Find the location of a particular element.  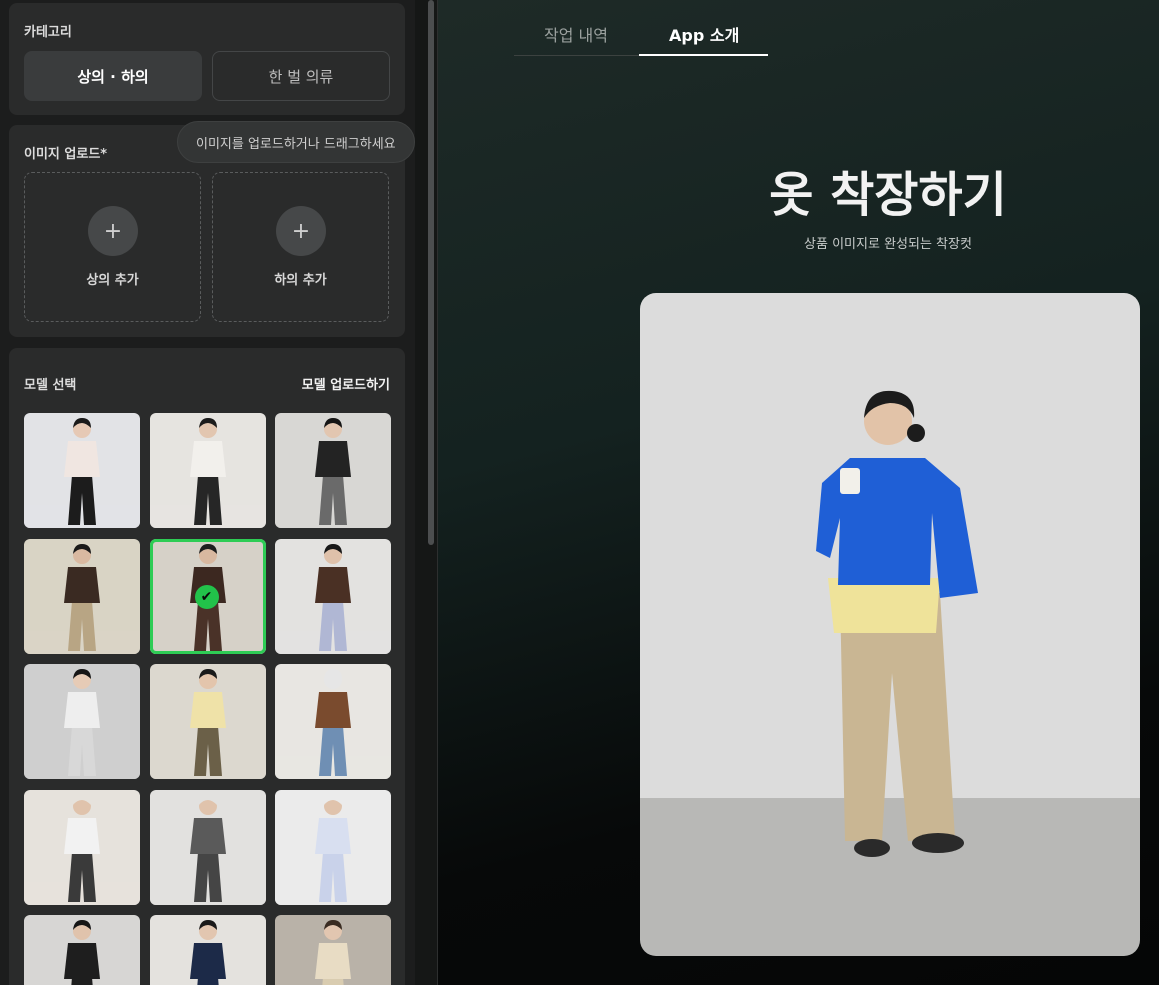

category-top-bottom-button: 상의 · 하의 is located at coordinates (113, 76).